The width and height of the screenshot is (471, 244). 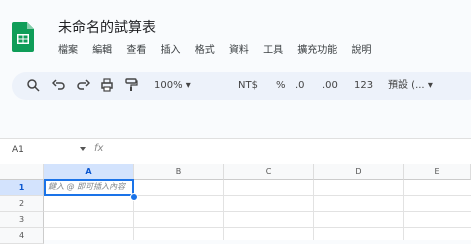 What do you see at coordinates (102, 50) in the screenshot?
I see `menu-edit: 編輯` at bounding box center [102, 50].